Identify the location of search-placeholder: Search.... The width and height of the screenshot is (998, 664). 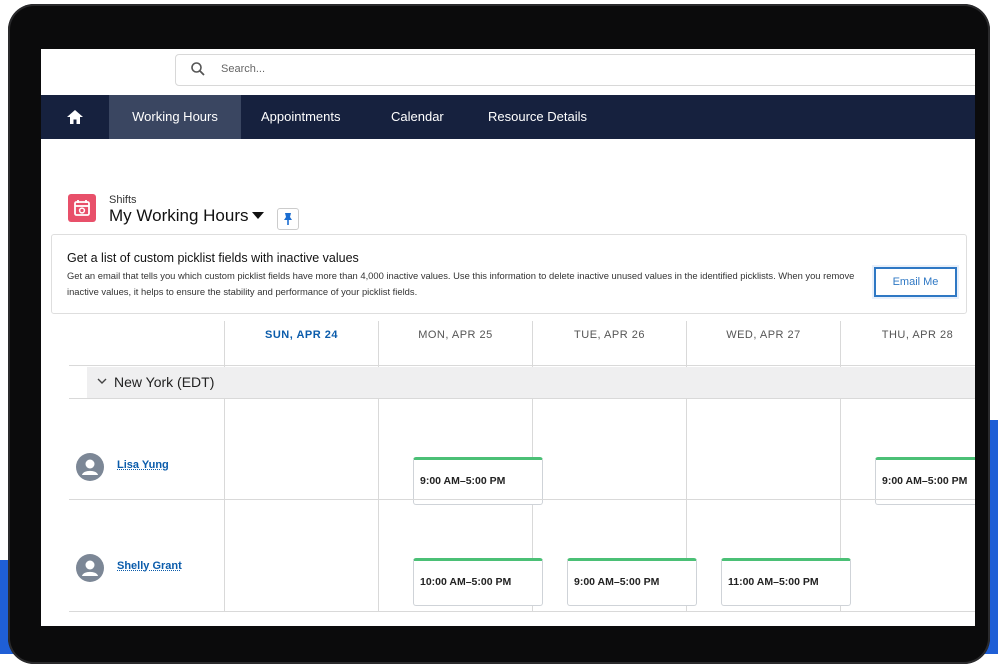
(243, 69).